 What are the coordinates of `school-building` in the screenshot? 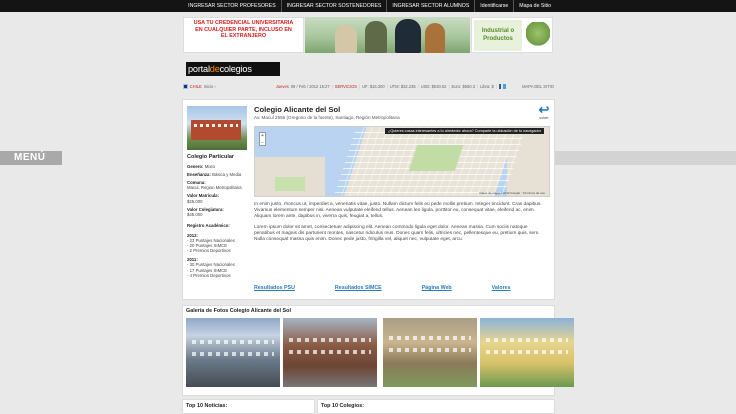 It's located at (216, 130).